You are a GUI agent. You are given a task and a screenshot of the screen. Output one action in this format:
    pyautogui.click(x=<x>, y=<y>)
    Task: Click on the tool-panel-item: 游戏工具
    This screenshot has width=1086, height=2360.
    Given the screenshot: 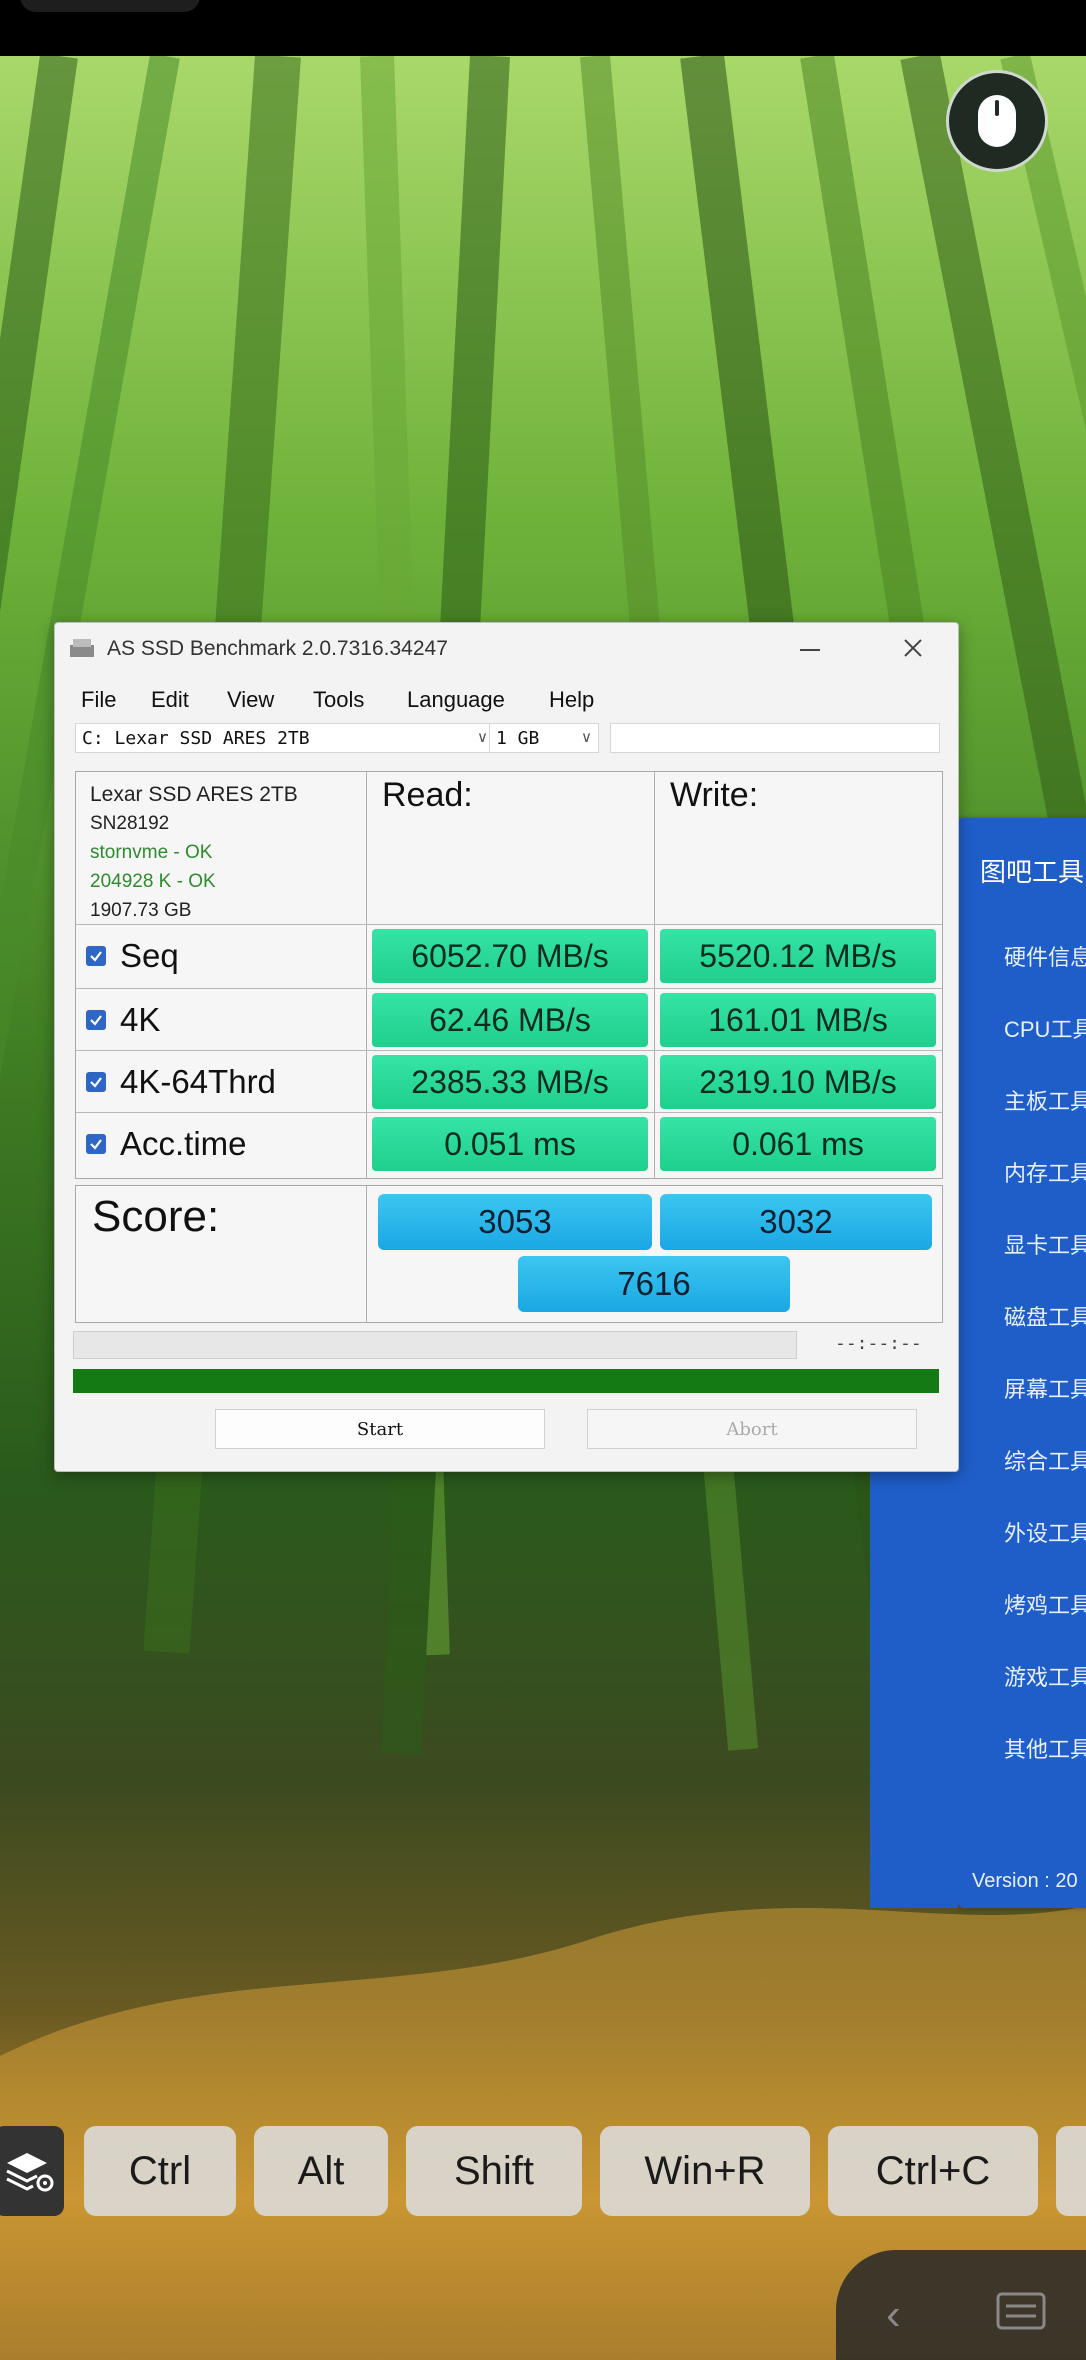 What is the action you would take?
    pyautogui.click(x=1045, y=1676)
    